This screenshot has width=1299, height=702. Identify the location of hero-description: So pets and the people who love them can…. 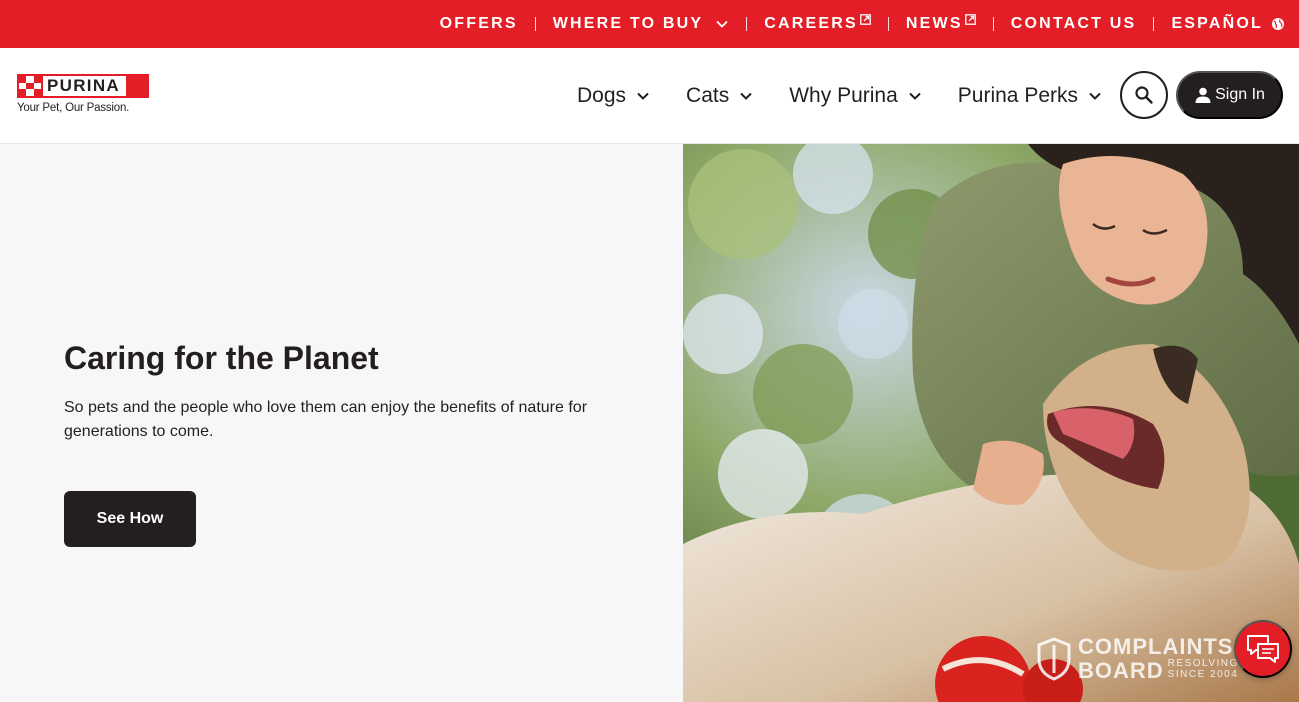
(326, 419).